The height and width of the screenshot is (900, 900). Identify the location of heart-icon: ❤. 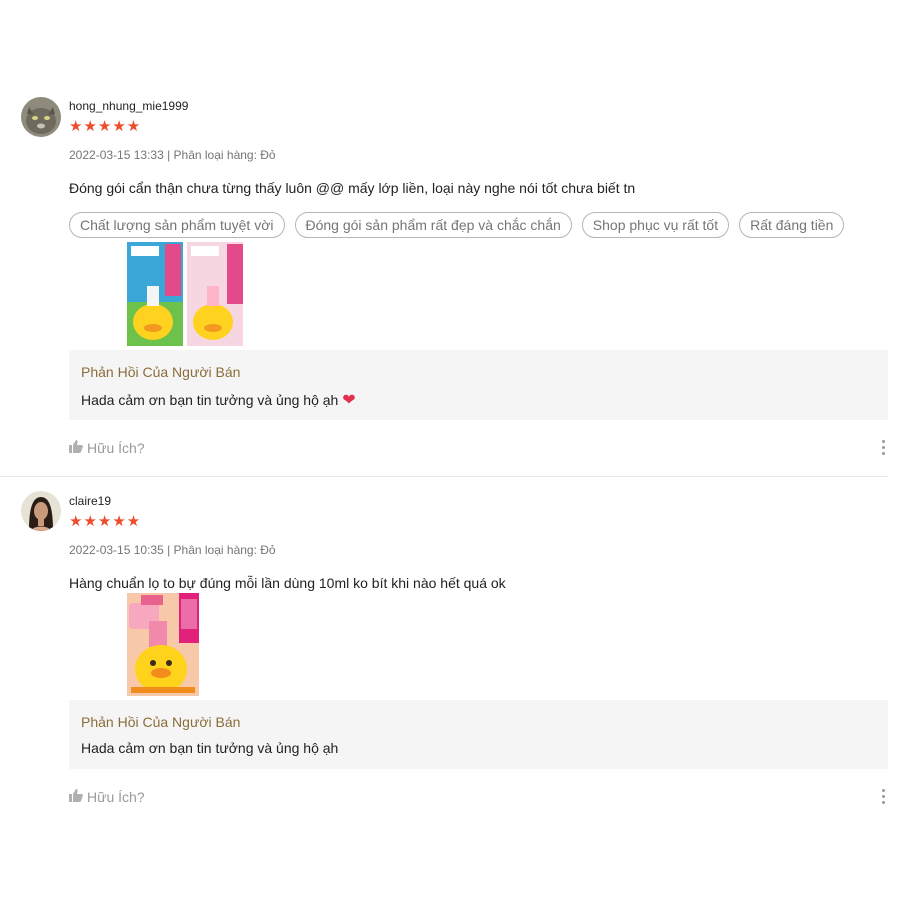
(349, 400).